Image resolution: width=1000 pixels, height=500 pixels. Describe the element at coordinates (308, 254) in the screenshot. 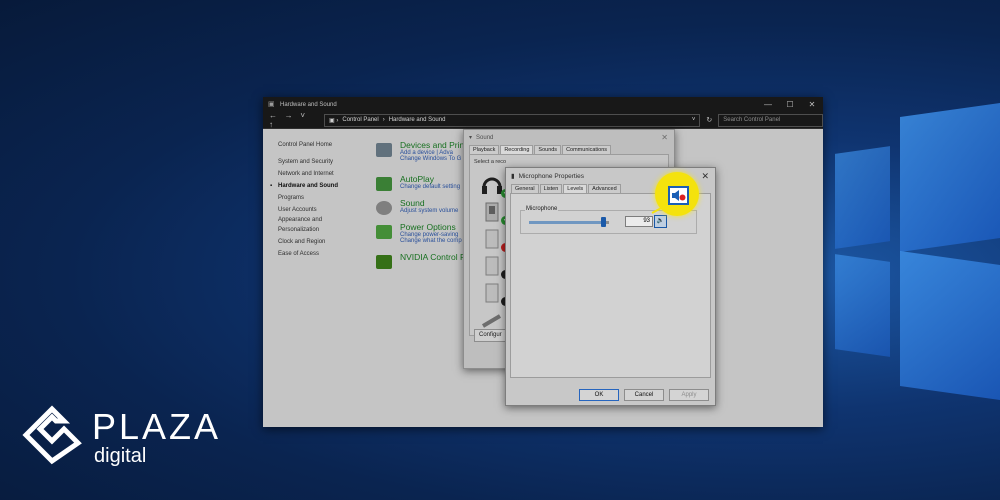

I see `sidebar-item: Ease of Access` at that location.